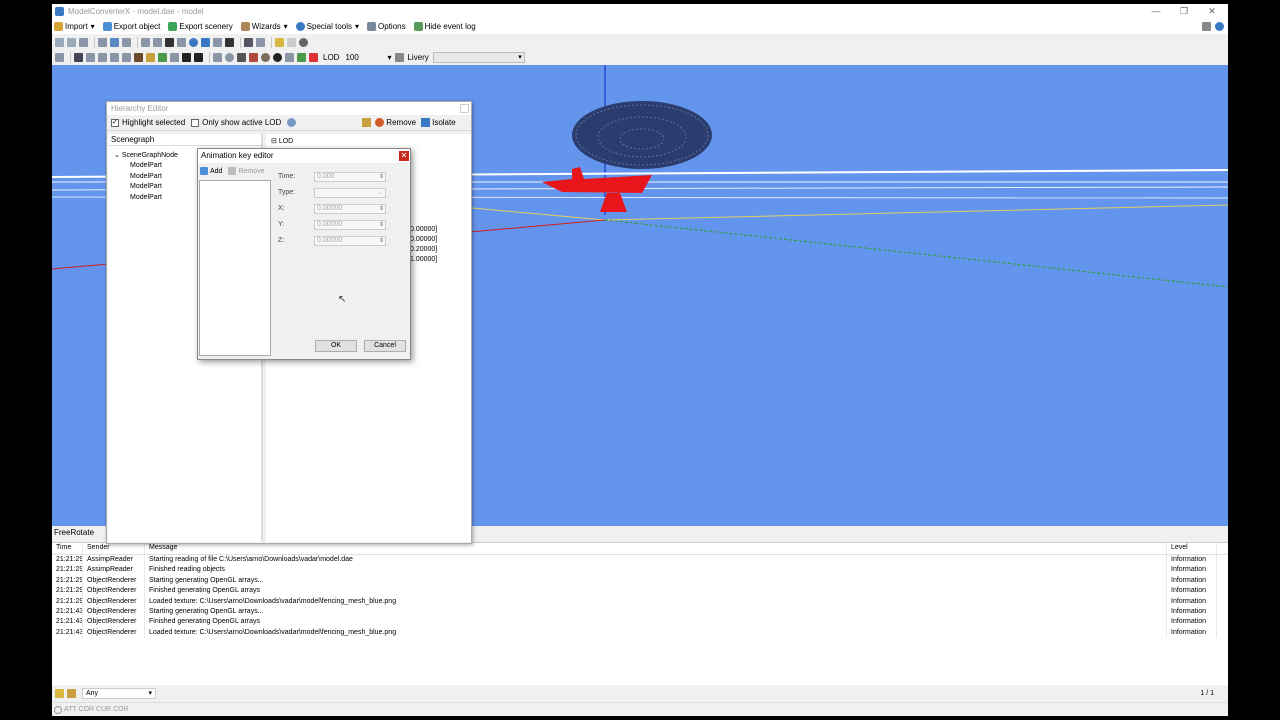  I want to click on help-icon, so click(1219, 26).